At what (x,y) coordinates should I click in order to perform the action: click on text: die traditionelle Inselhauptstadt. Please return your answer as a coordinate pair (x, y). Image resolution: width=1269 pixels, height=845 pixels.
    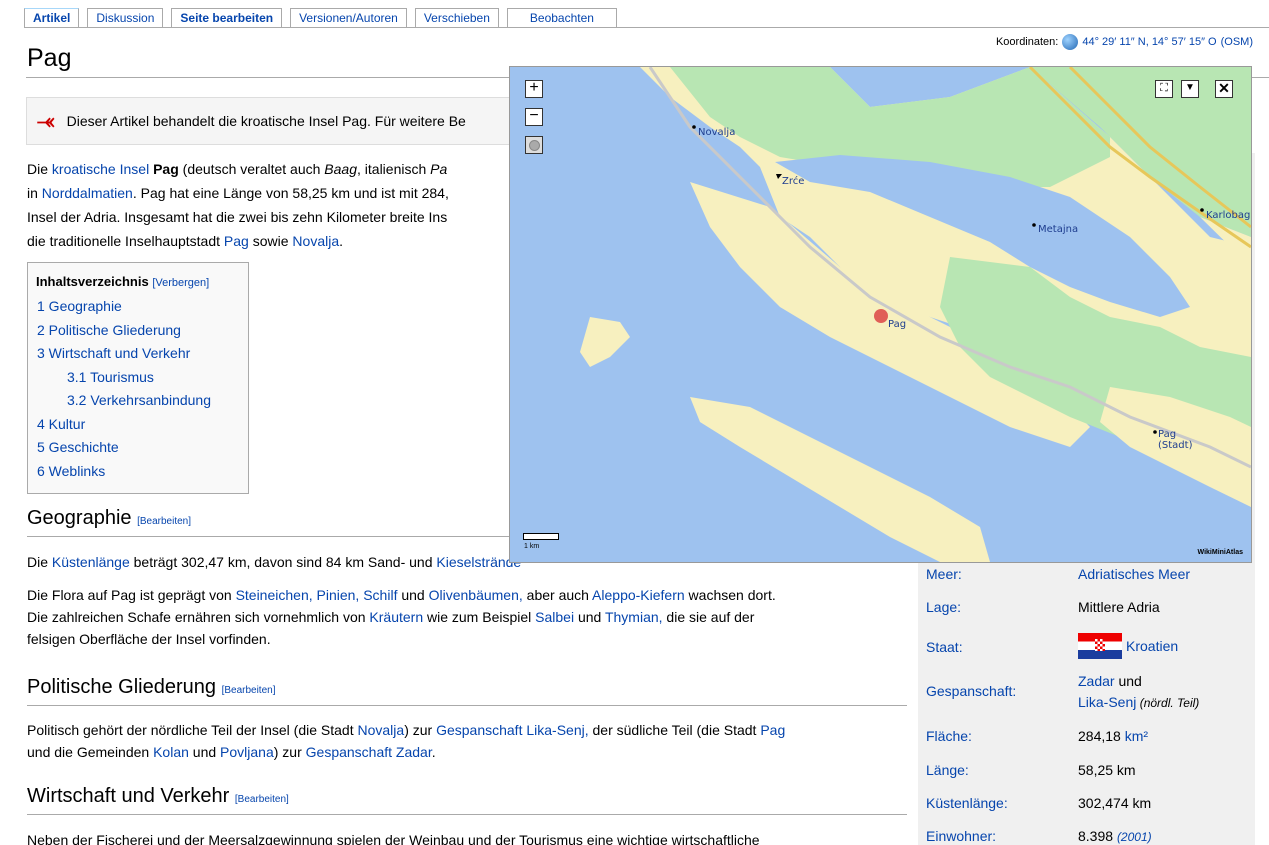
    Looking at the image, I should click on (125, 241).